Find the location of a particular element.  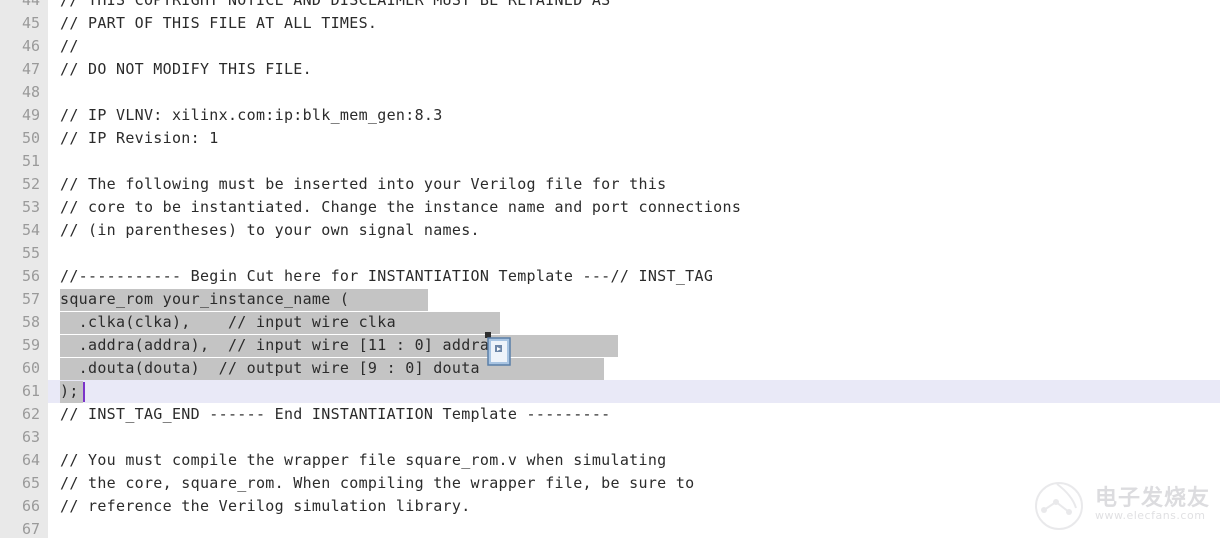

text-caret is located at coordinates (84, 392).